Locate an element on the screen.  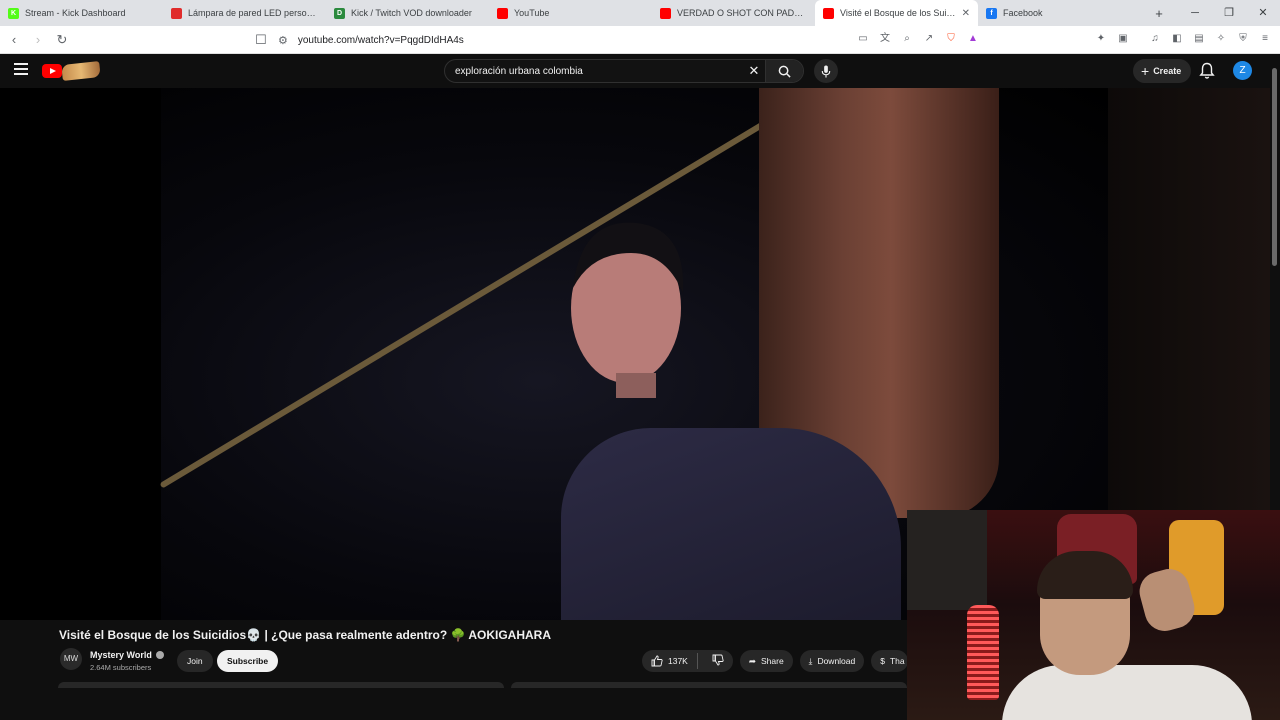
window-controls: ─ ❐ ✕ is located at coordinates (1229, 13).